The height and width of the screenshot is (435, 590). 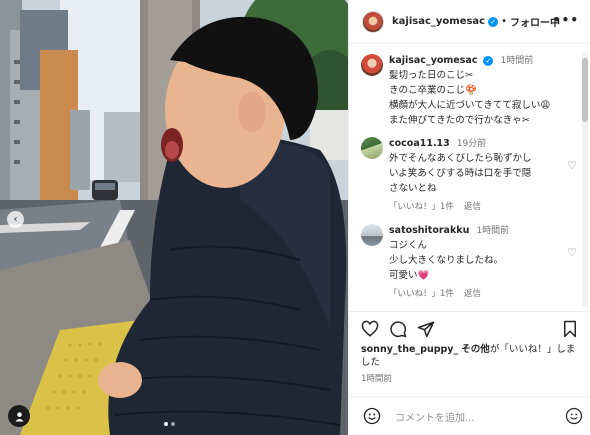 I want to click on likes-summary: sonny_the_puppy_ その他が「いいね！」しま した, so click(x=475, y=356).